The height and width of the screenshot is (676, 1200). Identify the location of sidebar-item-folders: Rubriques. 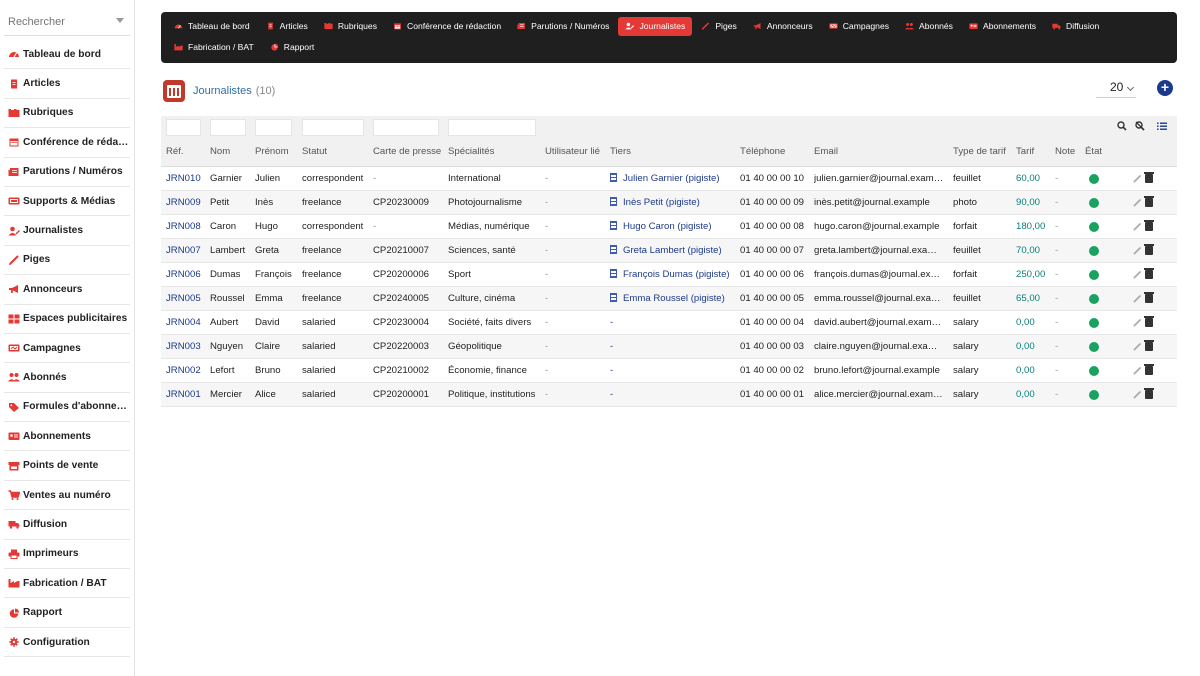
(67, 114).